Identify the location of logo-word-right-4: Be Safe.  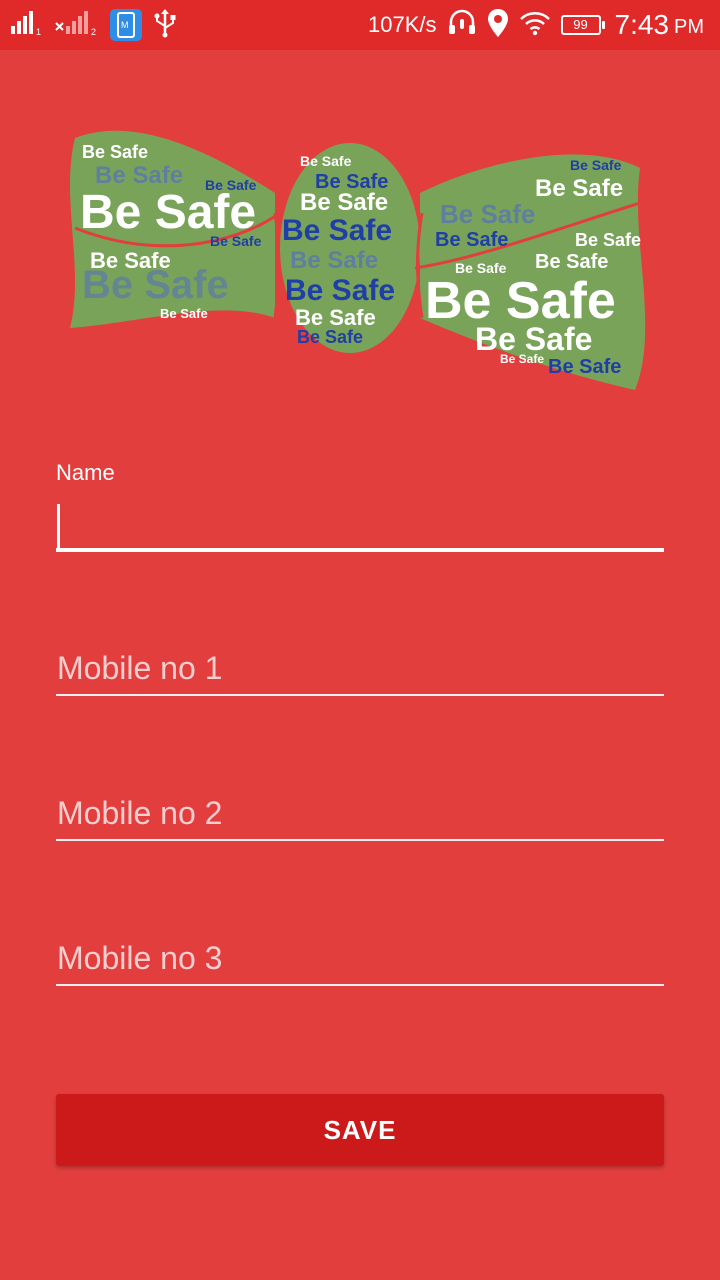
(487, 214).